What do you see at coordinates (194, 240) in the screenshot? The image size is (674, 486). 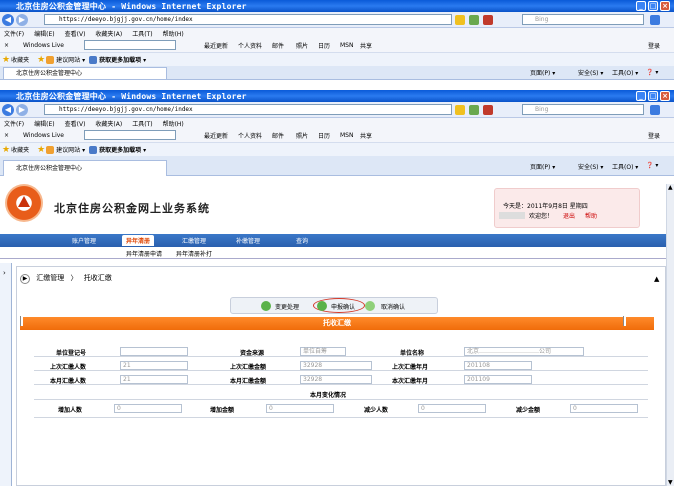 I see `nav-remit: 汇缴管理` at bounding box center [194, 240].